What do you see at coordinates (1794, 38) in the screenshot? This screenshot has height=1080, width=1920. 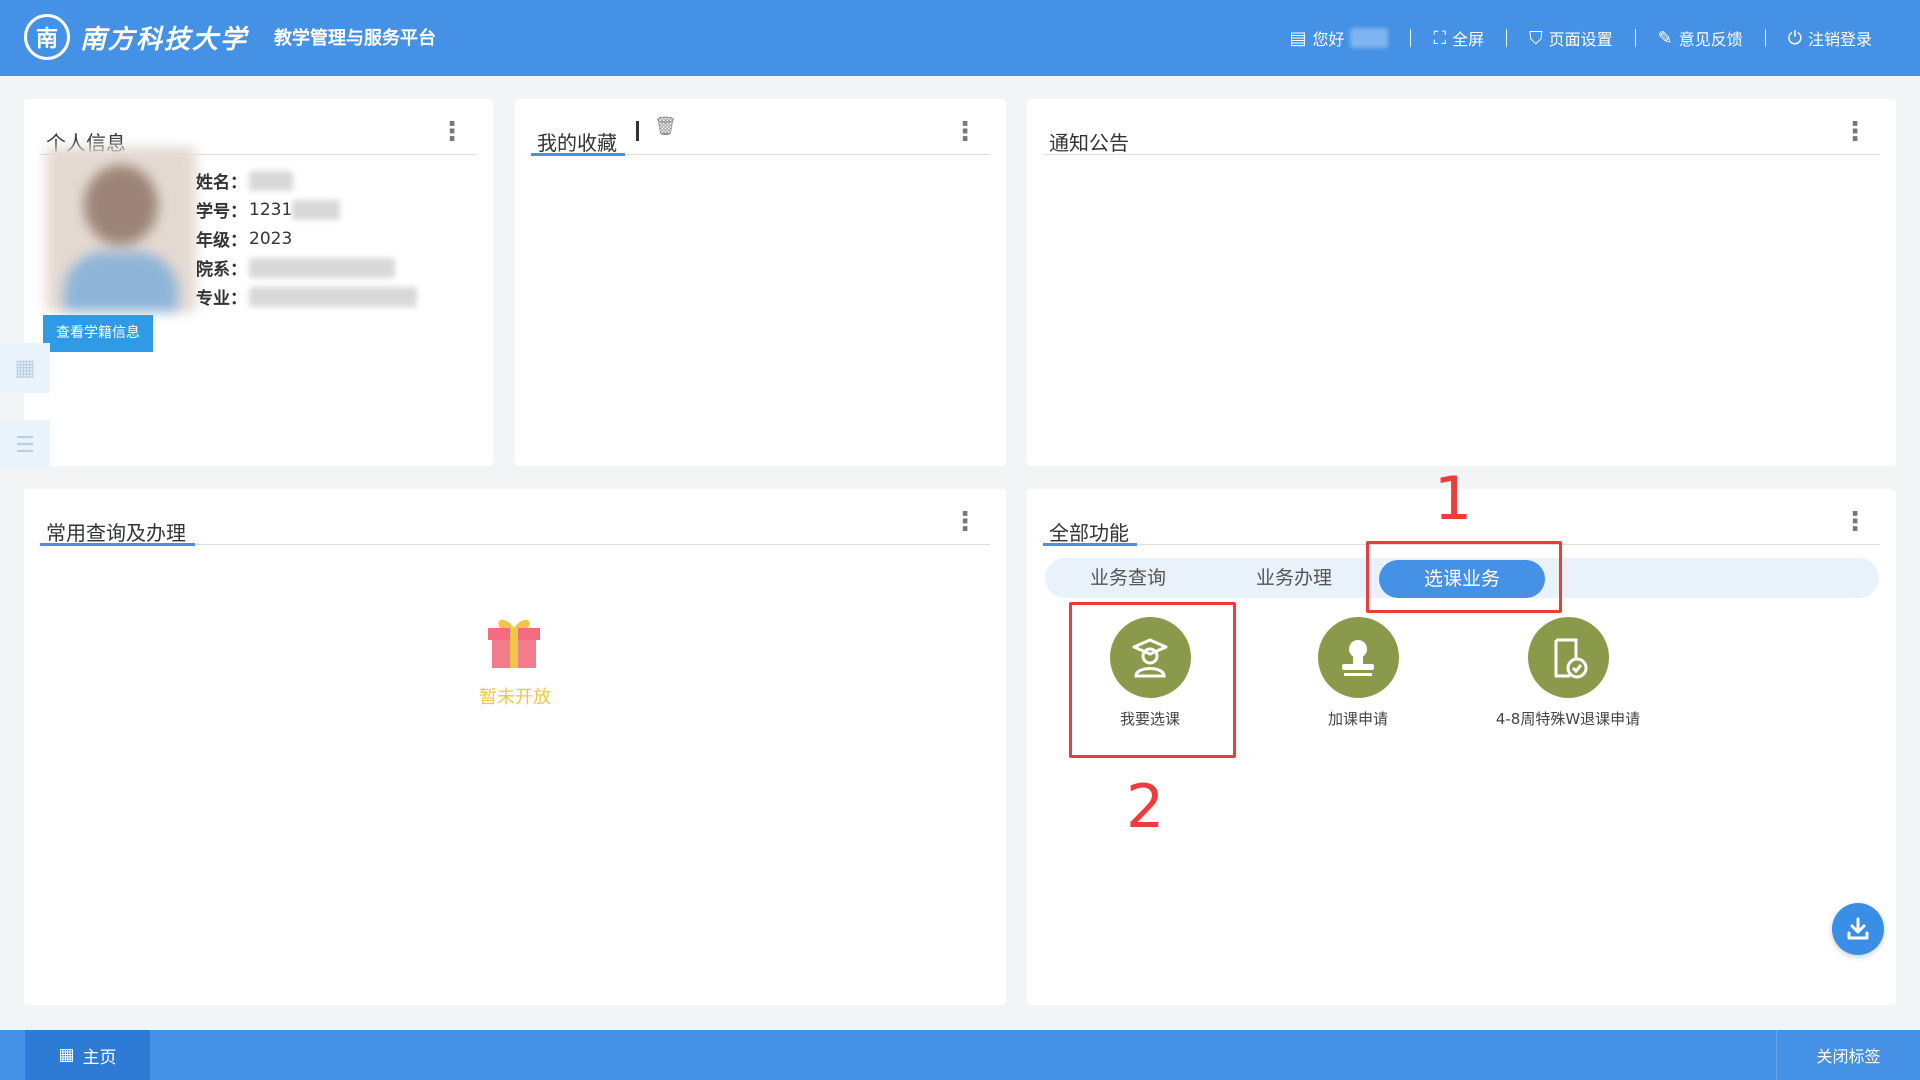 I see `power-icon: ⏻` at bounding box center [1794, 38].